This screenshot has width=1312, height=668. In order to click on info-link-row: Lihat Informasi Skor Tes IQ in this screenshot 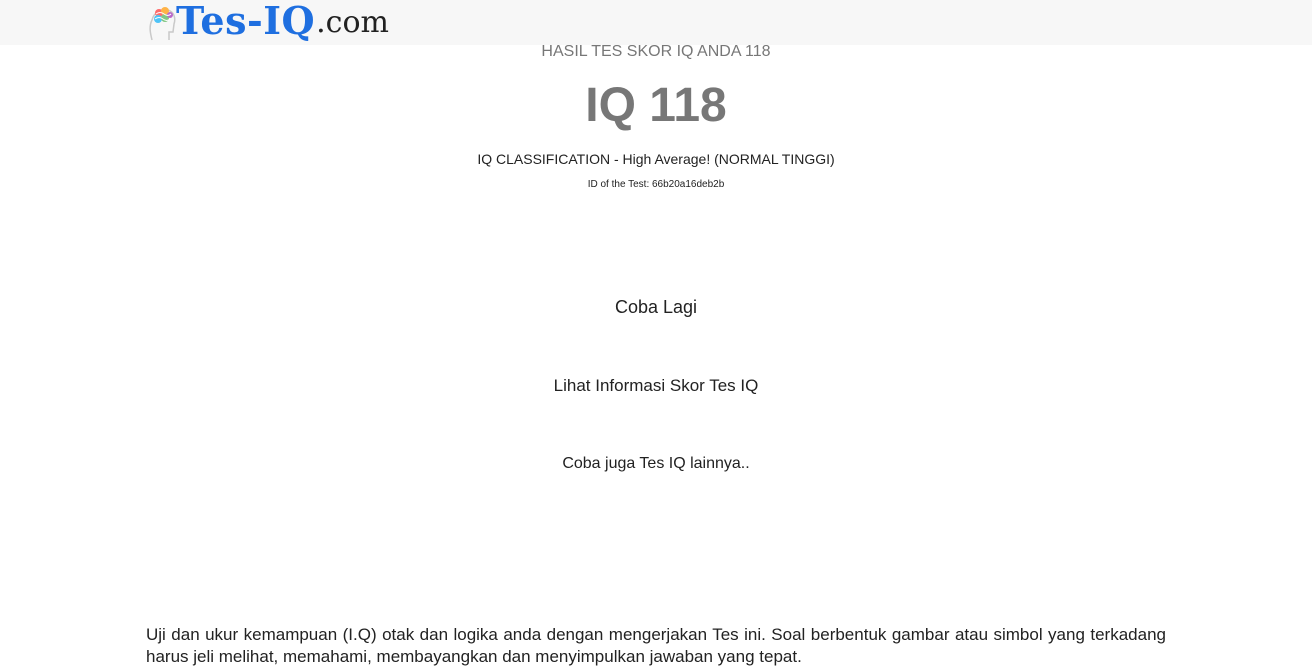, I will do `click(656, 386)`.